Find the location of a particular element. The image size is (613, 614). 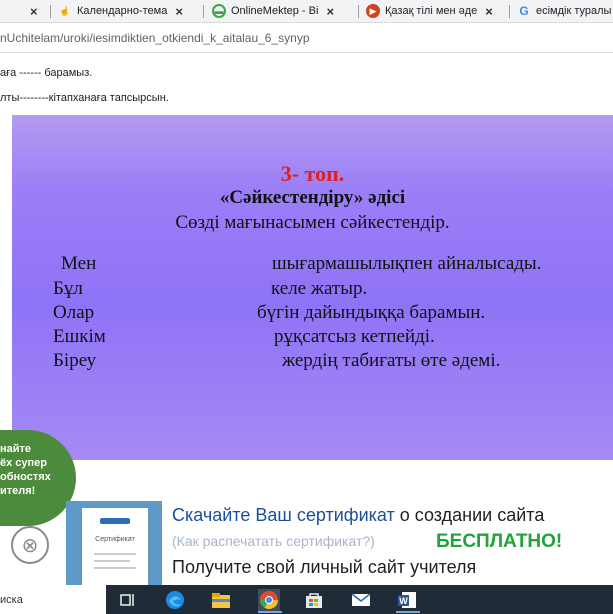

tab-onlinemektep: ▬ OnlineMektep - Ві × is located at coordinates (282, 11).